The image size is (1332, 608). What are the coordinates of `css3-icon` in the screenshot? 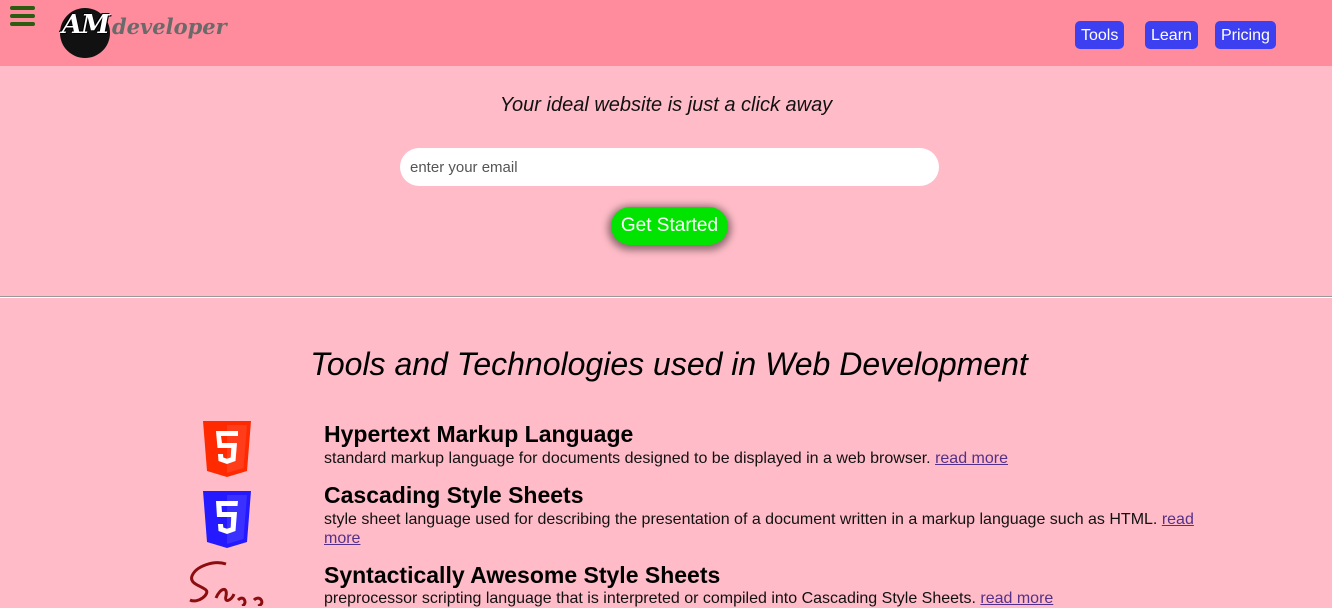 It's located at (227, 519).